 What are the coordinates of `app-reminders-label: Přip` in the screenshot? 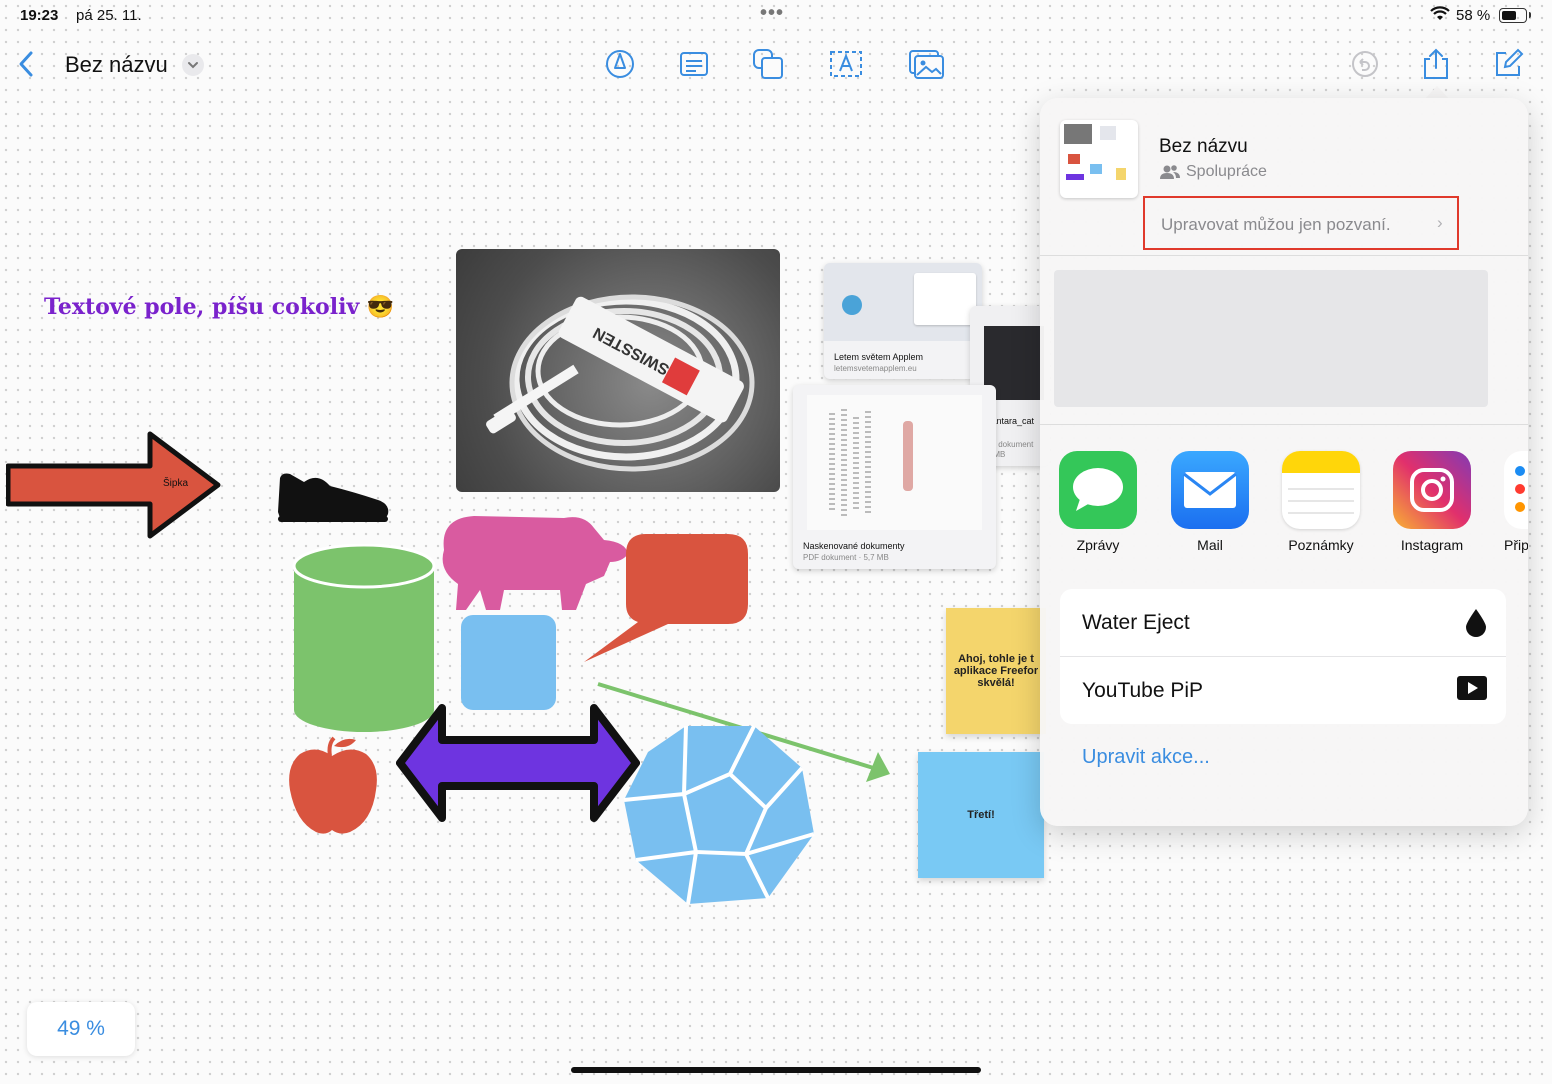 It's located at (1516, 545).